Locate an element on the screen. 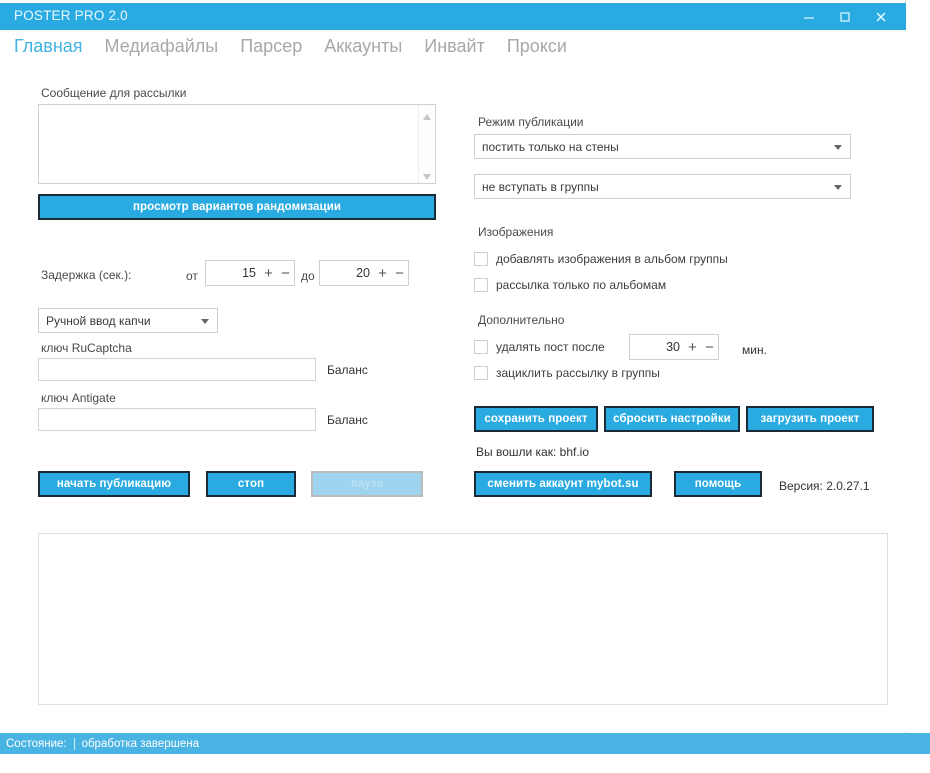 The image size is (930, 773). delay-from-label: от is located at coordinates (192, 276).